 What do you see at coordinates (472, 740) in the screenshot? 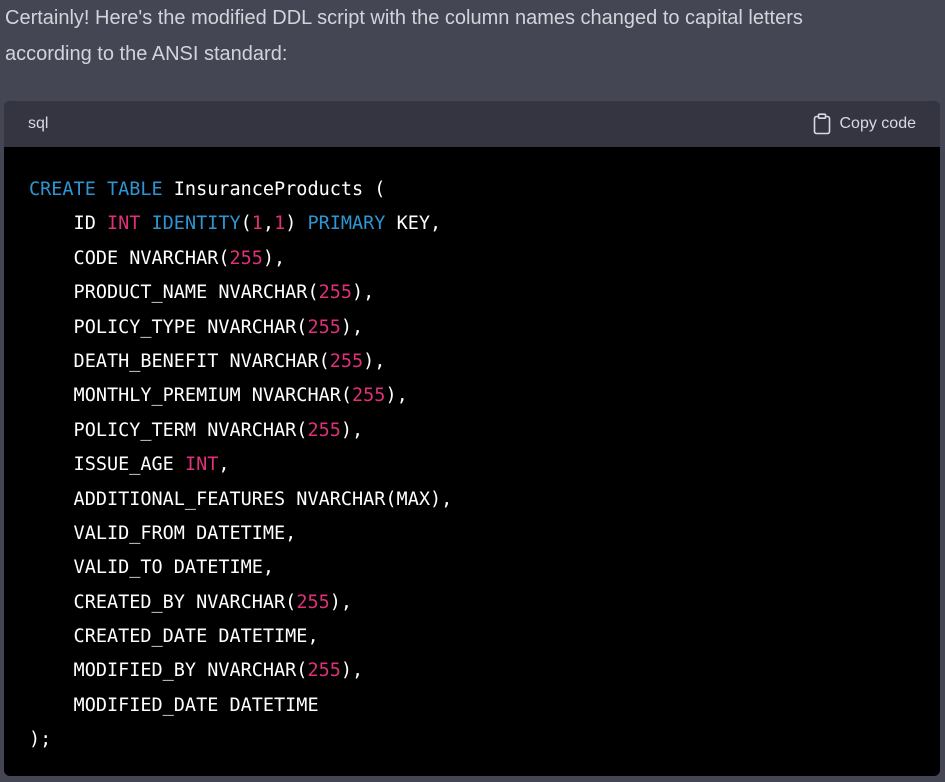
I see `code-line: );` at bounding box center [472, 740].